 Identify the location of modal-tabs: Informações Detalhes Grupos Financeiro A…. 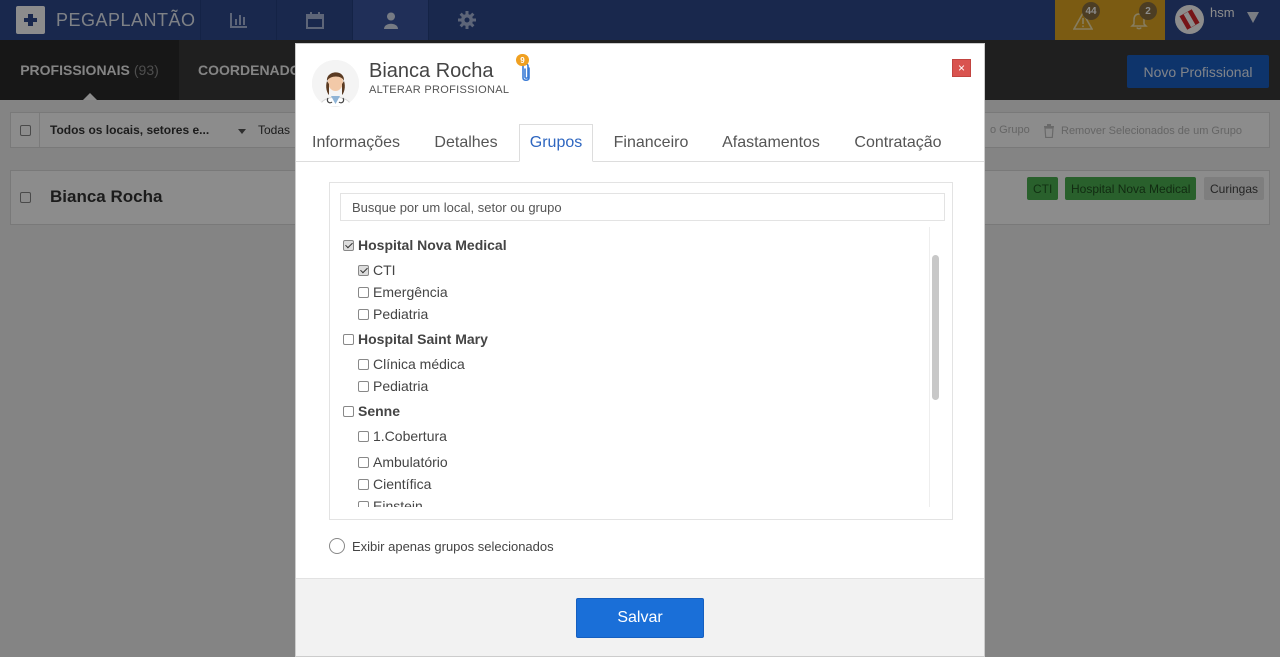
(640, 143).